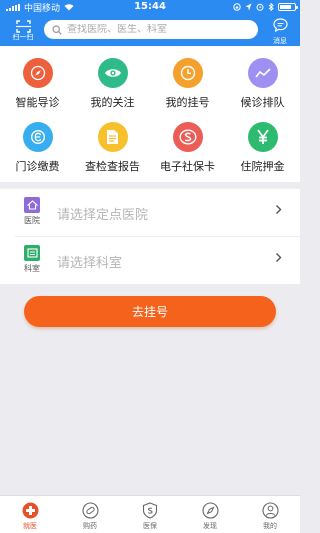 This screenshot has width=320, height=533. Describe the element at coordinates (32, 220) in the screenshot. I see `hospital-badge-label: 医院` at that location.